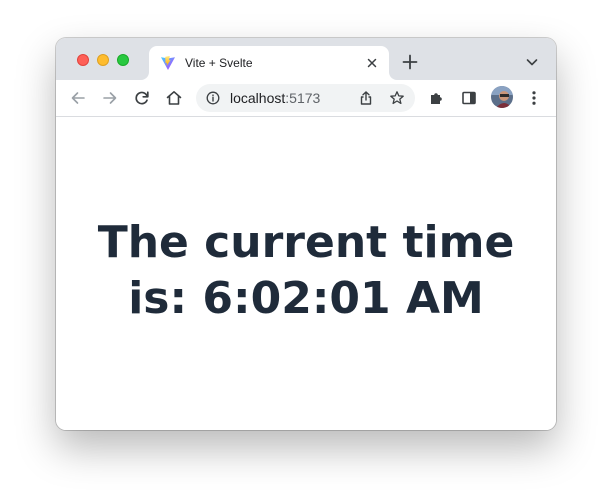 Image resolution: width=612 pixels, height=504 pixels. I want to click on time-line-1: The current time, so click(306, 242).